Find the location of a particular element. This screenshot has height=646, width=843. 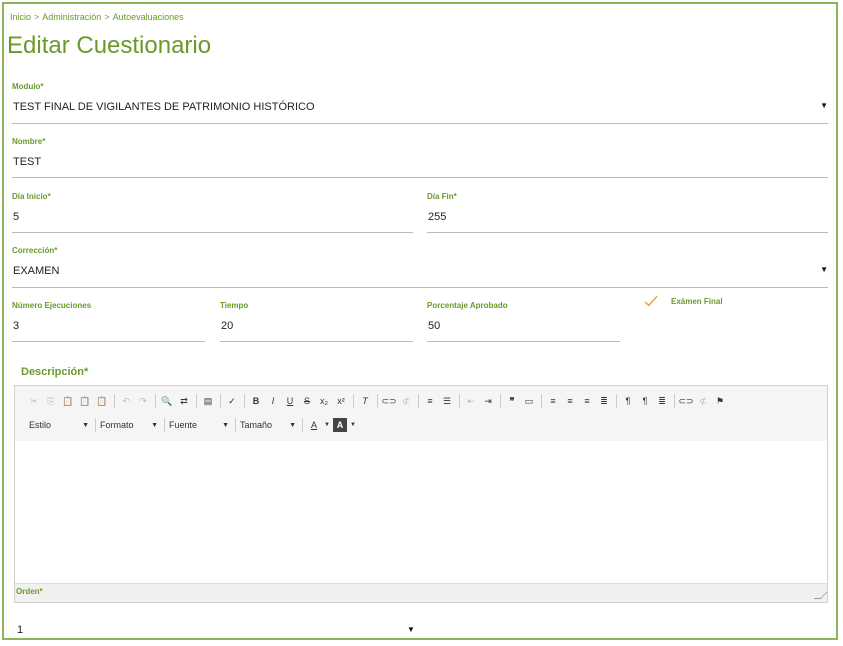

div-container-icon: ▭ is located at coordinates (529, 401).